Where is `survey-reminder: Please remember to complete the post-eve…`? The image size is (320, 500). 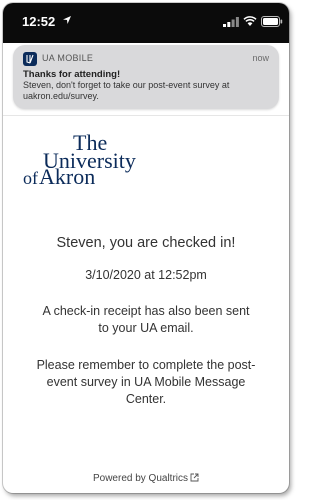 survey-reminder: Please remember to complete the post-eve… is located at coordinates (146, 382).